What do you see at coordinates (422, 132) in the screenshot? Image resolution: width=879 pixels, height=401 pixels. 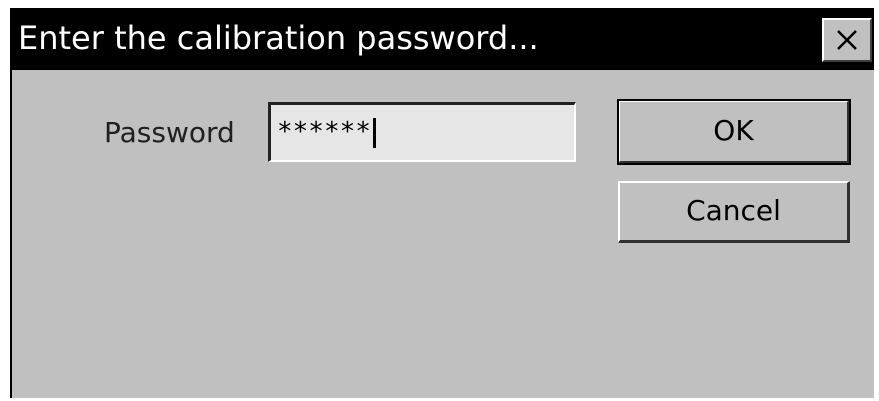 I see `password-input: ******` at bounding box center [422, 132].